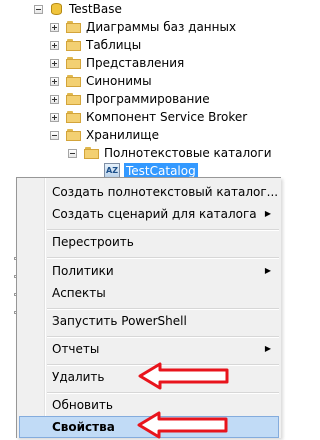  I want to click on tree-node-label: Хранилище, so click(122, 135).